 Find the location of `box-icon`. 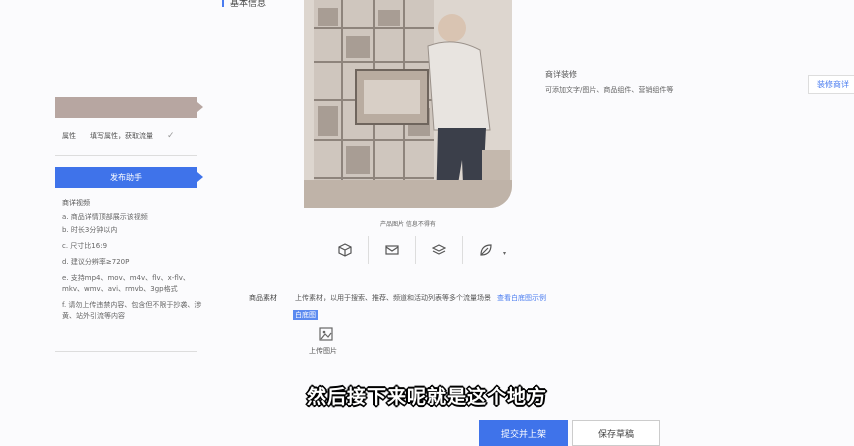

box-icon is located at coordinates (345, 250).